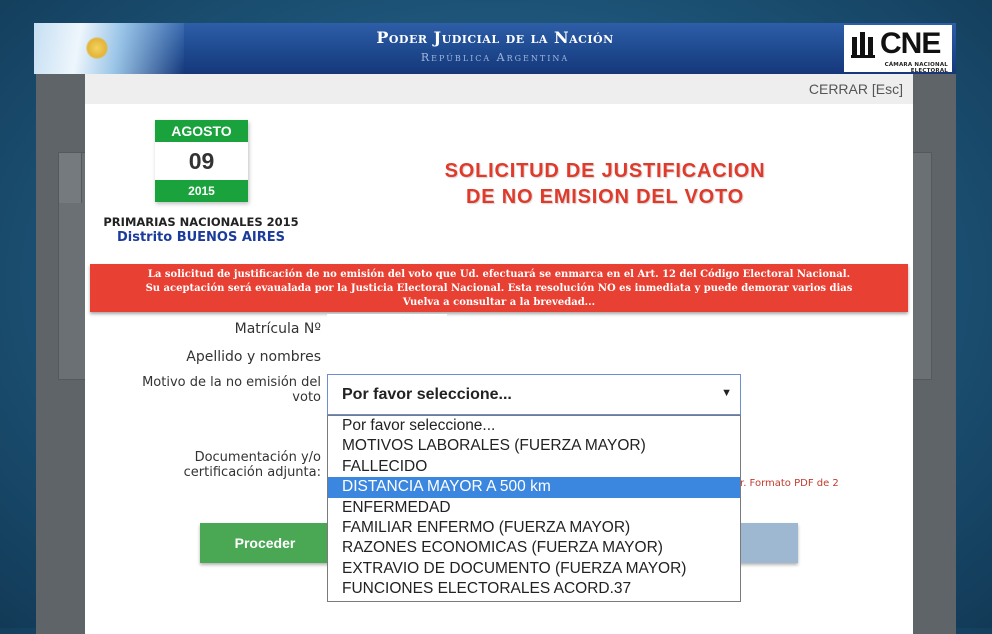  What do you see at coordinates (277, 329) in the screenshot?
I see `matricula-label: Matrícula Nº` at bounding box center [277, 329].